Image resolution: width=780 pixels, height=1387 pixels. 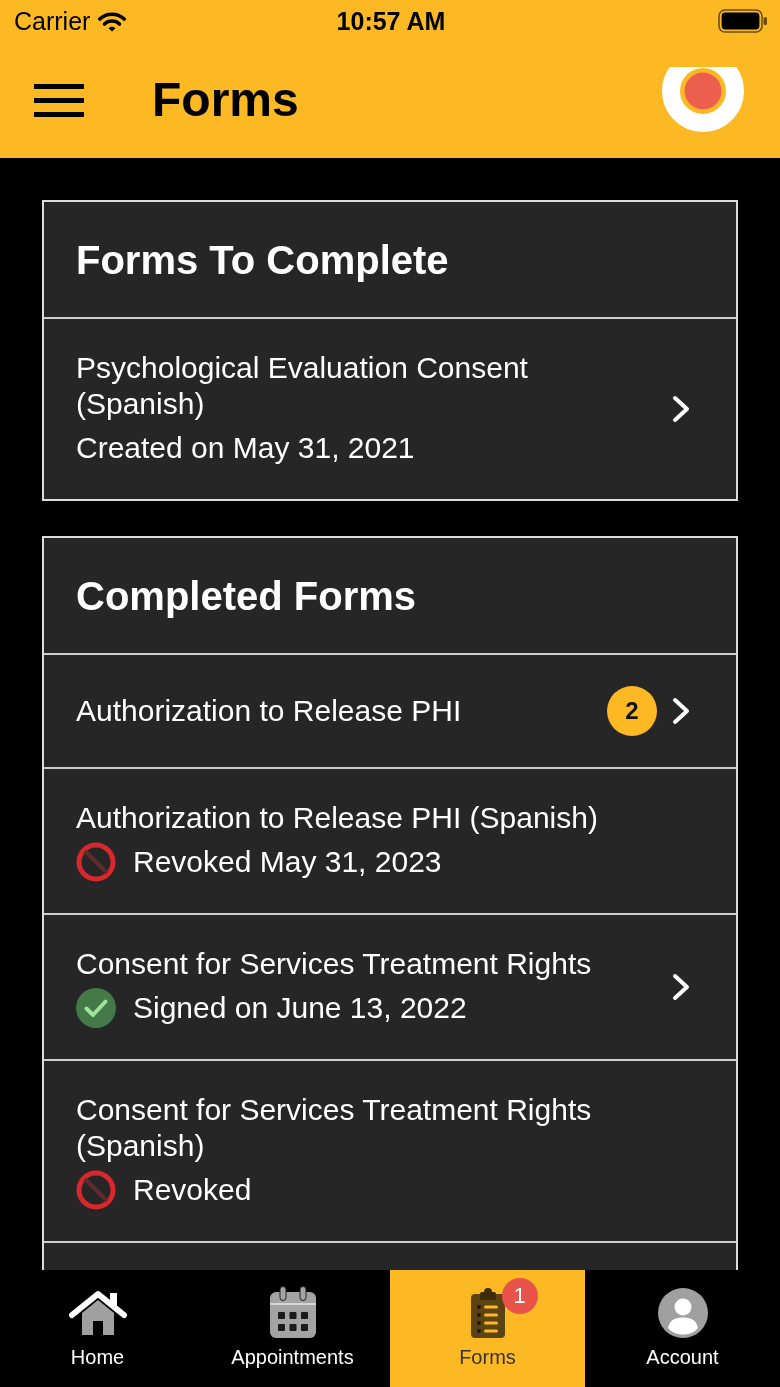 I want to click on form-list-item: Authorization to Release PHI 2, so click(x=390, y=710).